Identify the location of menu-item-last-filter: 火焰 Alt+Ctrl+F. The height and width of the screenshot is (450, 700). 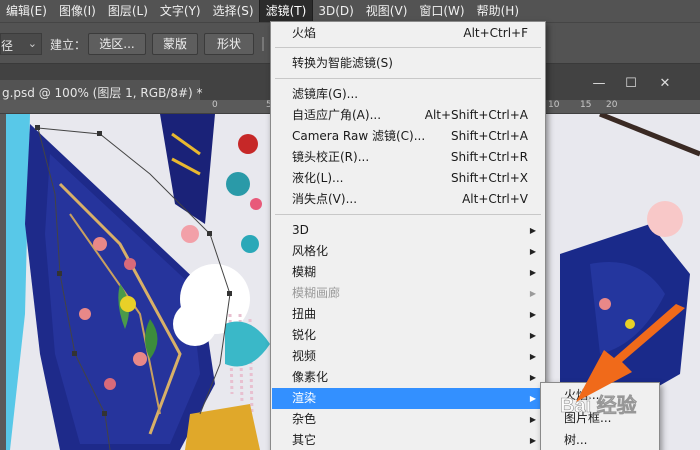
(408, 33).